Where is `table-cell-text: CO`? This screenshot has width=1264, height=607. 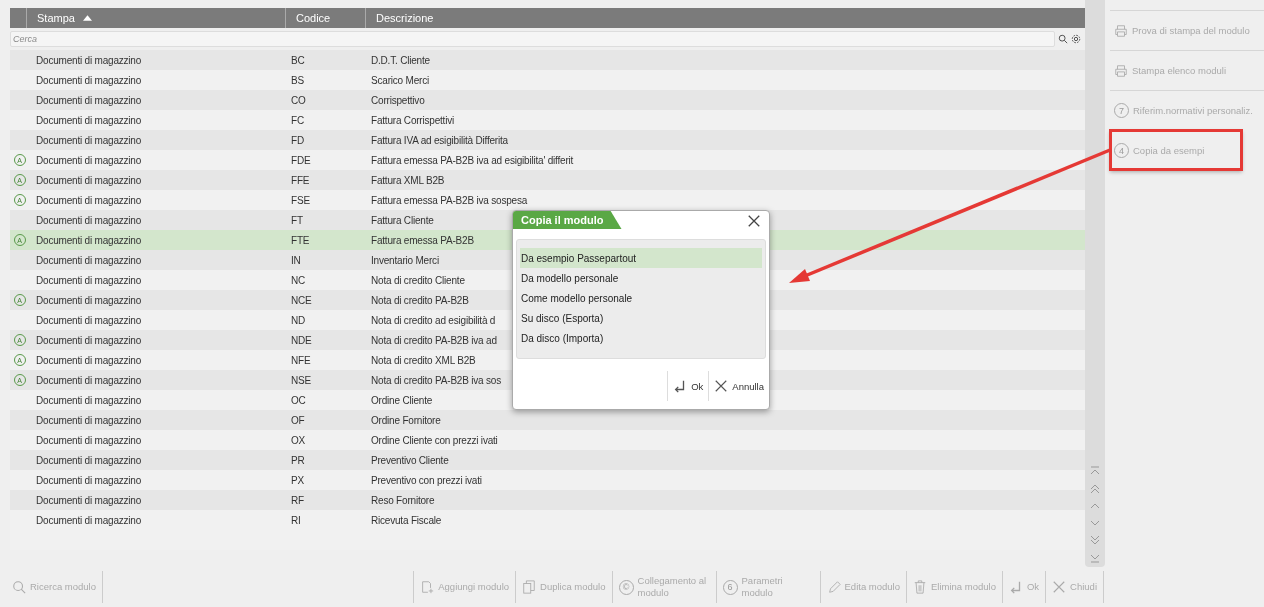
table-cell-text: CO is located at coordinates (298, 100).